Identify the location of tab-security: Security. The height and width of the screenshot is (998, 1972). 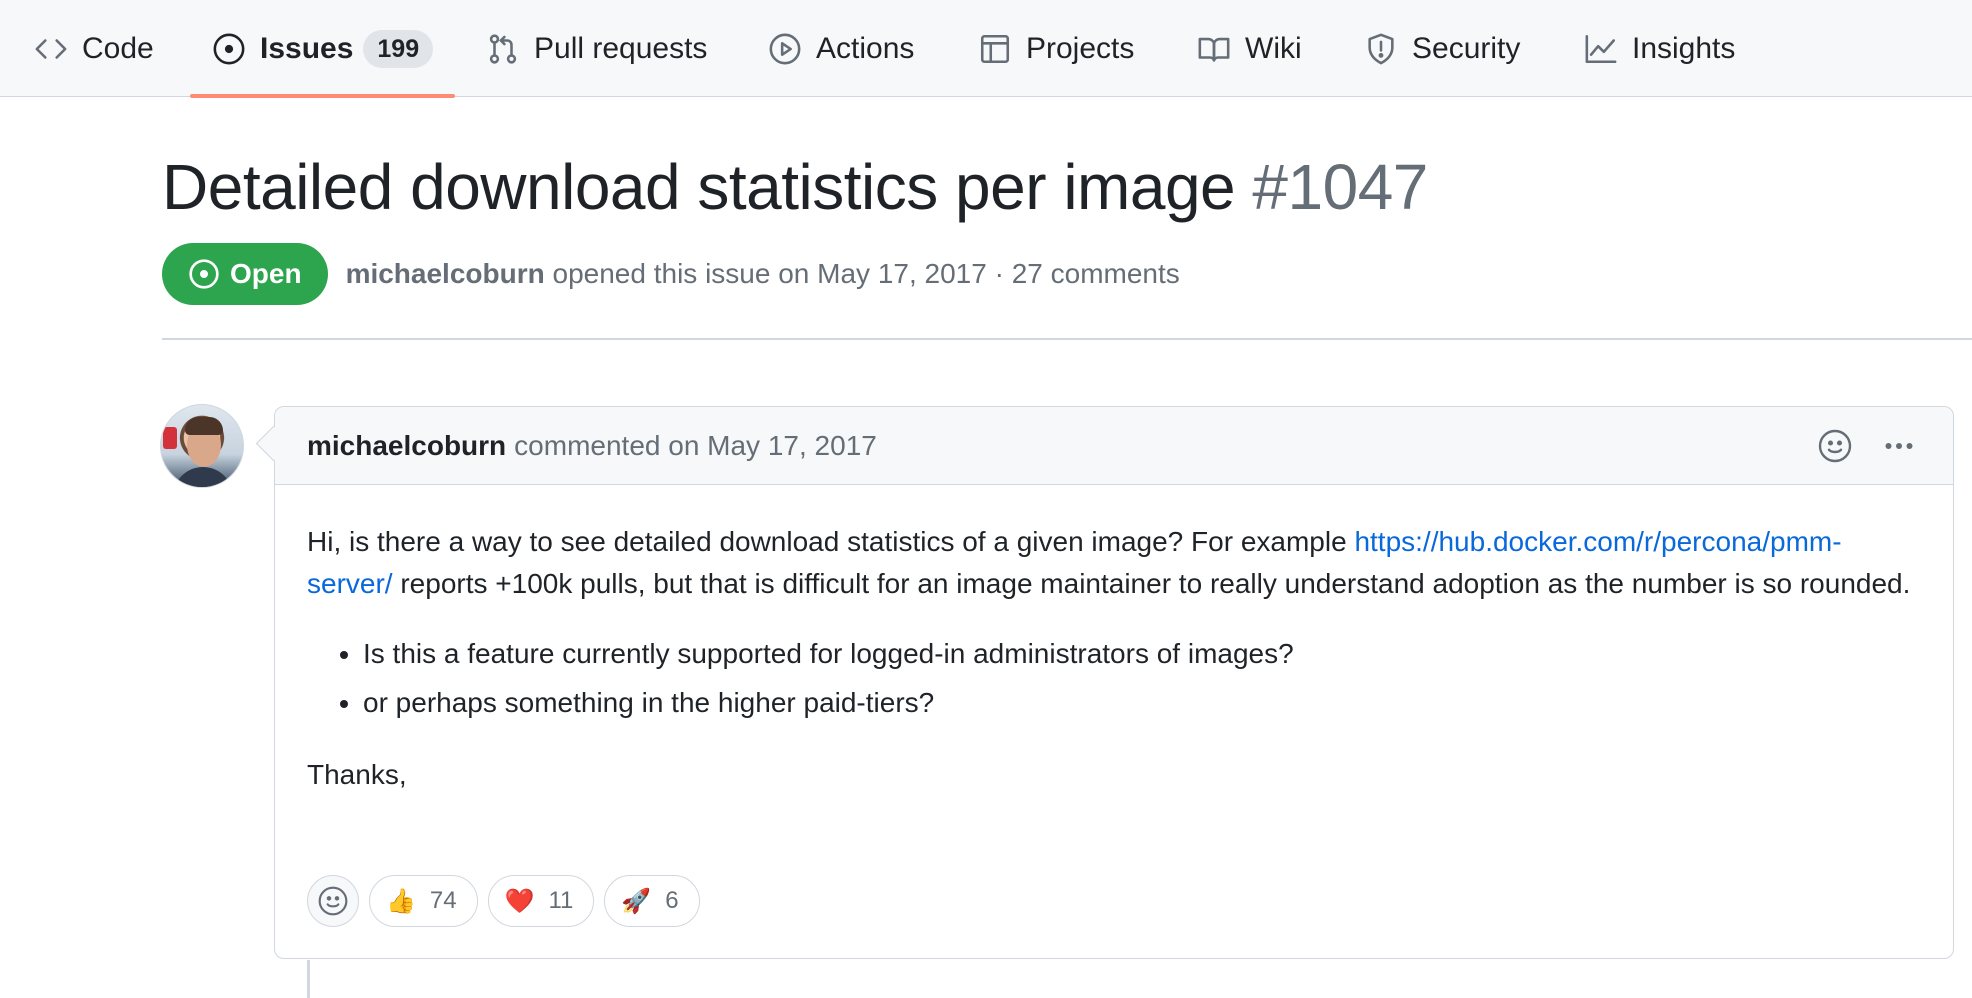
(1442, 48).